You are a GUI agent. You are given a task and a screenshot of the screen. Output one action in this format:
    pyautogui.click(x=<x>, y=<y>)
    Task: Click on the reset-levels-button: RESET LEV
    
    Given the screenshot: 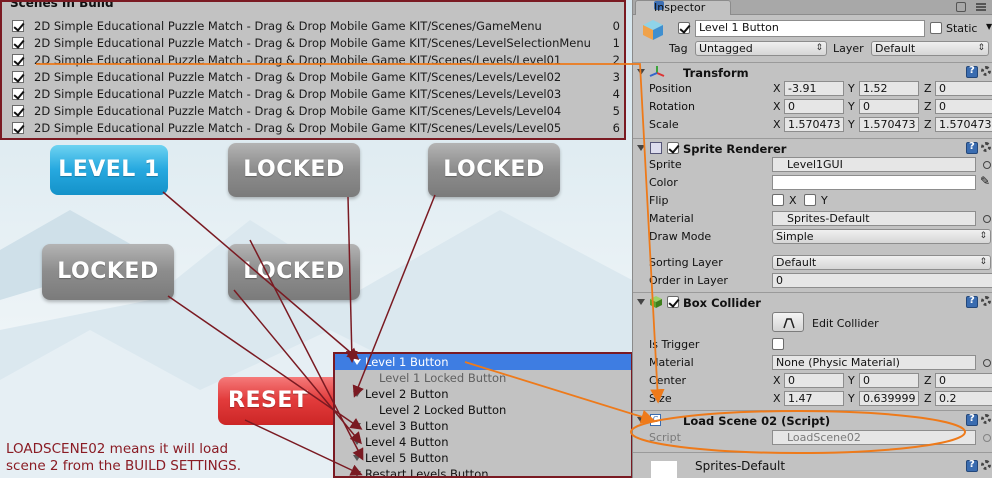 What is the action you would take?
    pyautogui.click(x=283, y=401)
    